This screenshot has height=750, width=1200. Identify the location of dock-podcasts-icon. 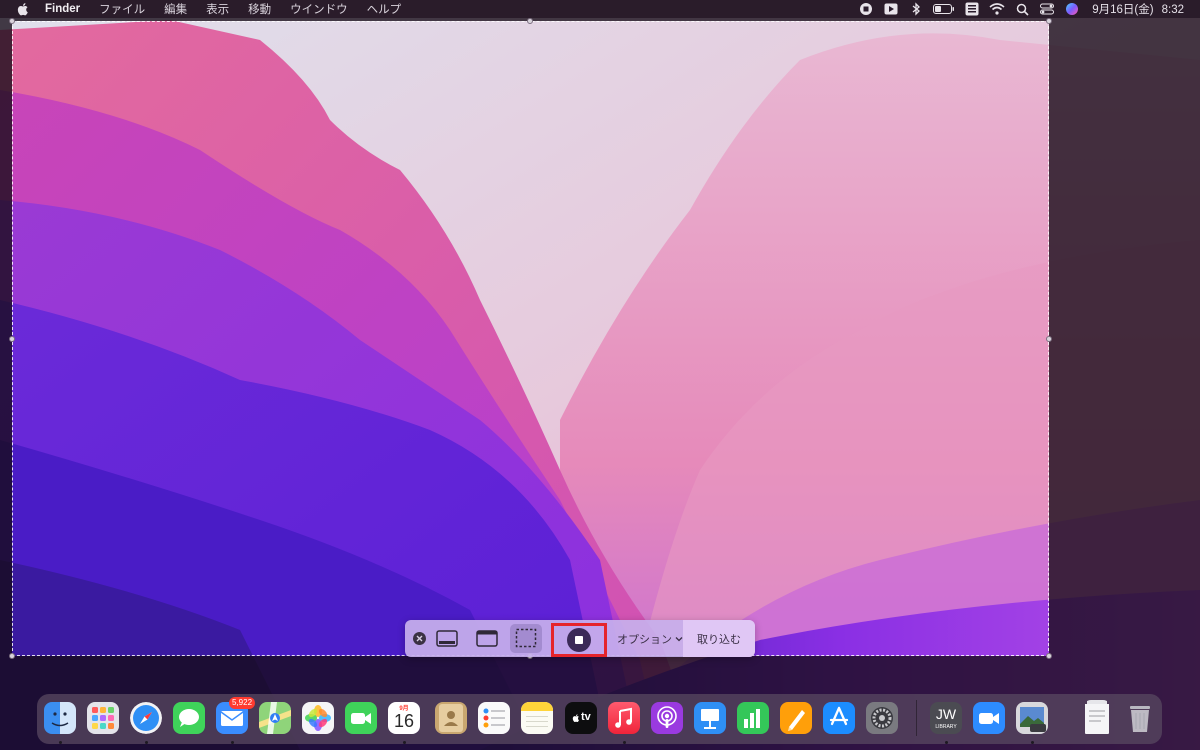
(667, 718).